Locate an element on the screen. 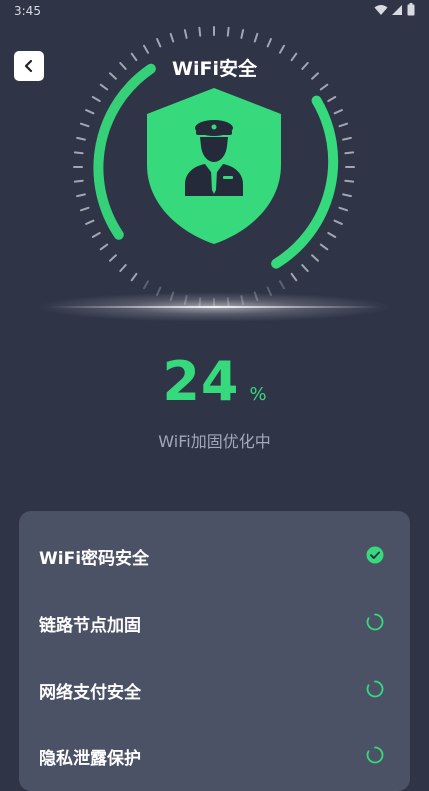  page-title: WiFi安全 is located at coordinates (214, 69).